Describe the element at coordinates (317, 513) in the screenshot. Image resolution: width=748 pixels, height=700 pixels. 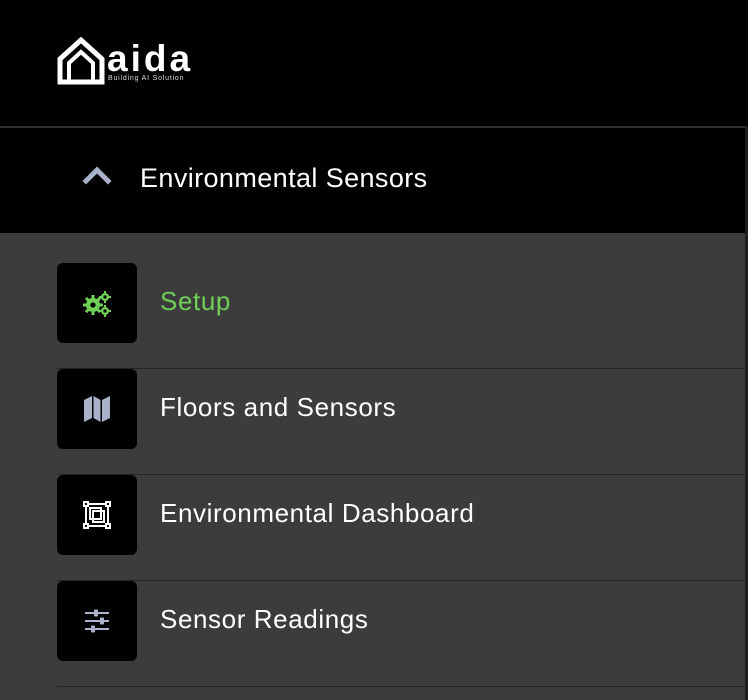
I see `menu-item-label: Environmental Dashboard` at that location.